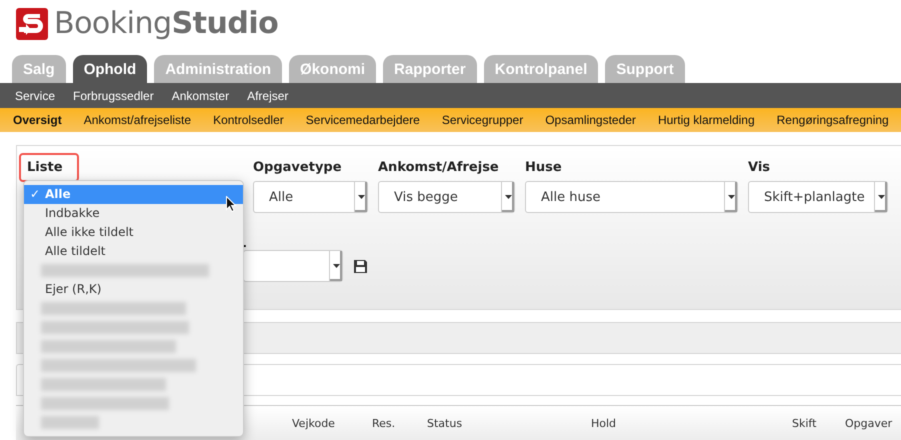 This screenshot has width=901, height=440. What do you see at coordinates (113, 95) in the screenshot?
I see `subnav-link: Forbrugssedler` at bounding box center [113, 95].